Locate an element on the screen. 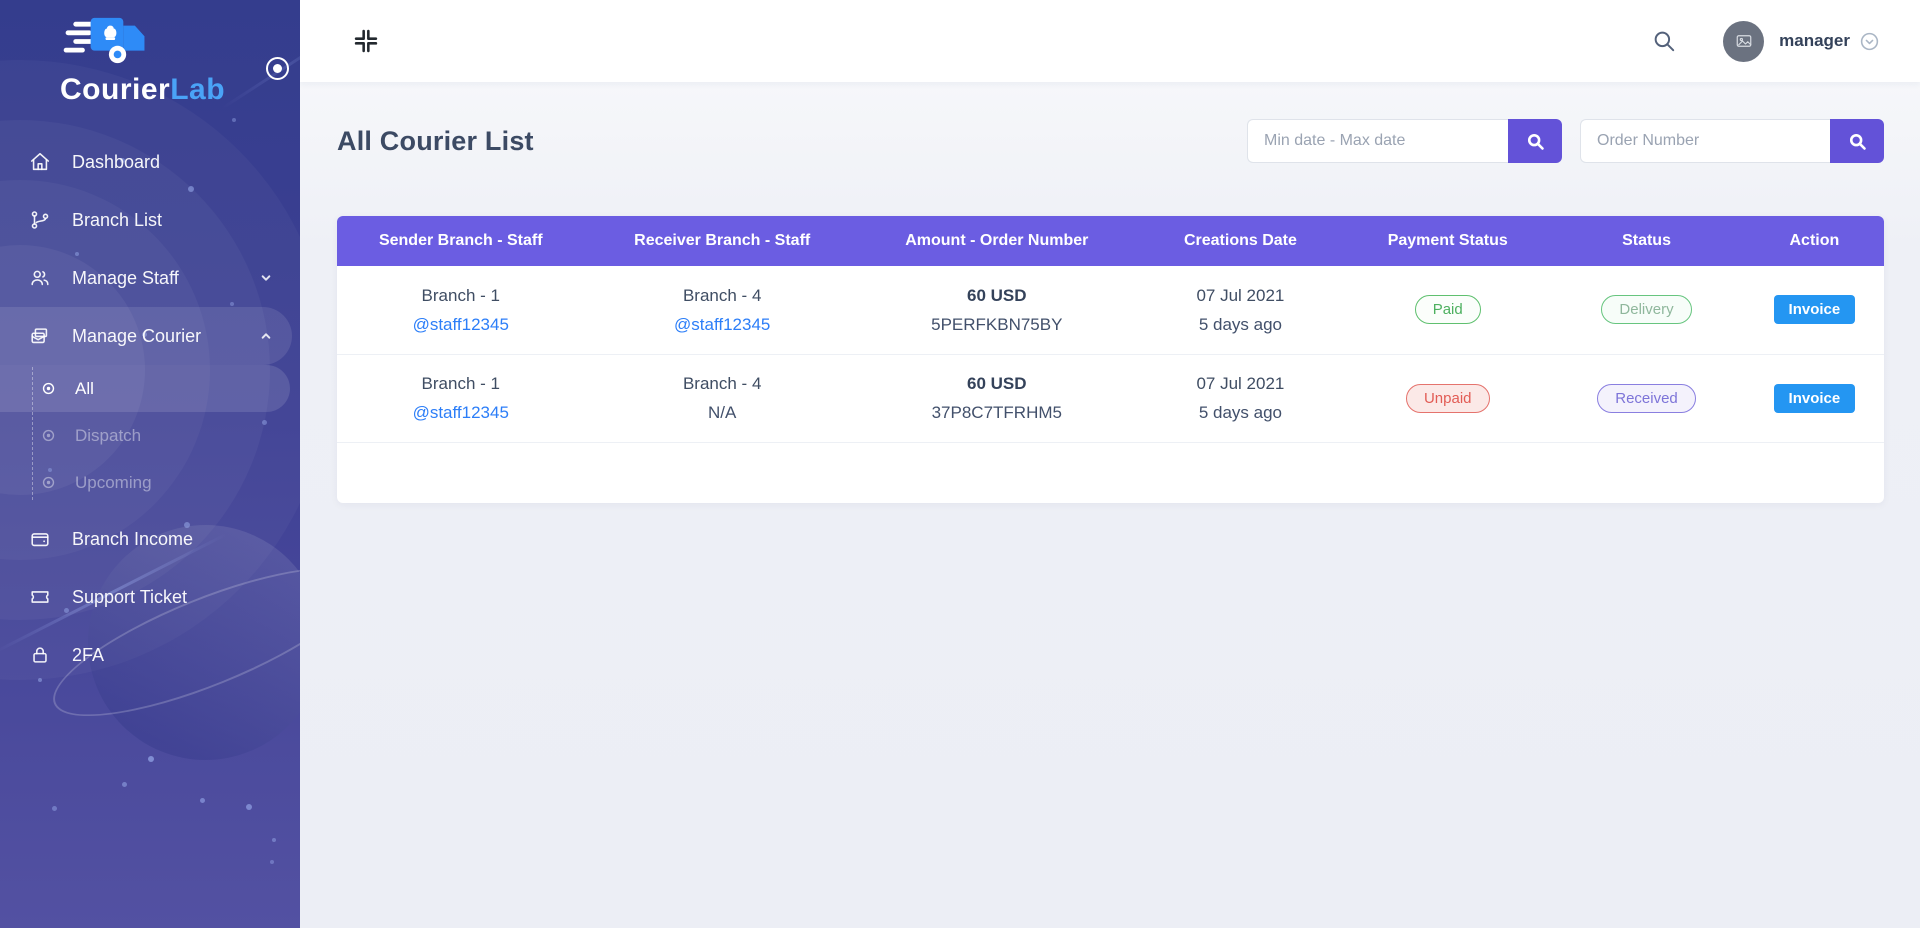  submenu-item-dispatch: Dispatch is located at coordinates (150, 435).